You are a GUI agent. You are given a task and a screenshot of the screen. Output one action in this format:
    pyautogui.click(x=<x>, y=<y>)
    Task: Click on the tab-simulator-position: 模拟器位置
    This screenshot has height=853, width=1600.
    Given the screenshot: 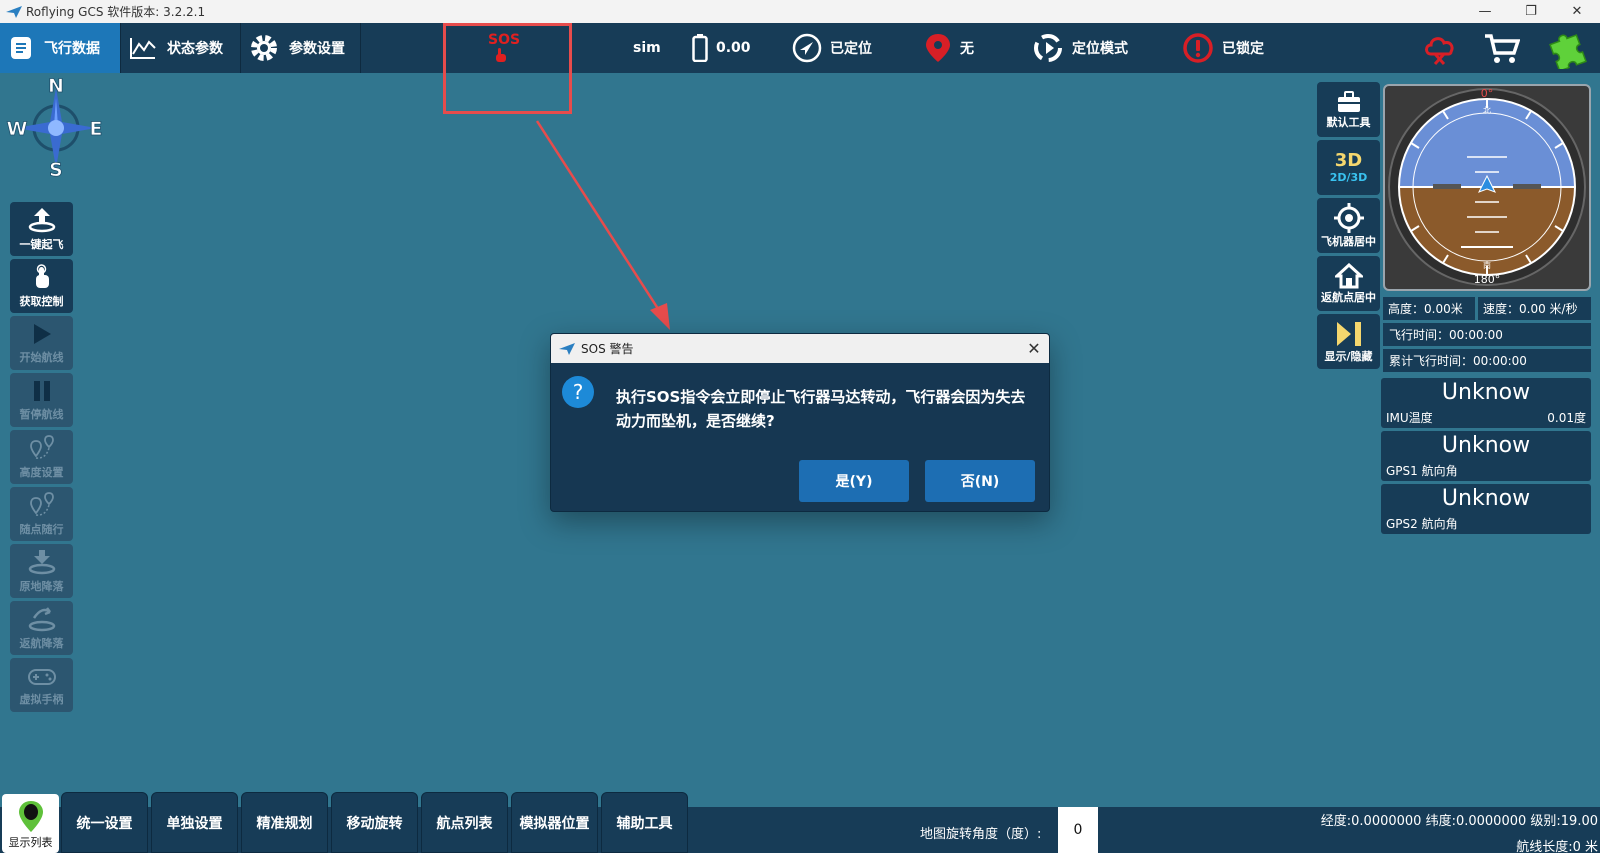 What is the action you would take?
    pyautogui.click(x=554, y=822)
    